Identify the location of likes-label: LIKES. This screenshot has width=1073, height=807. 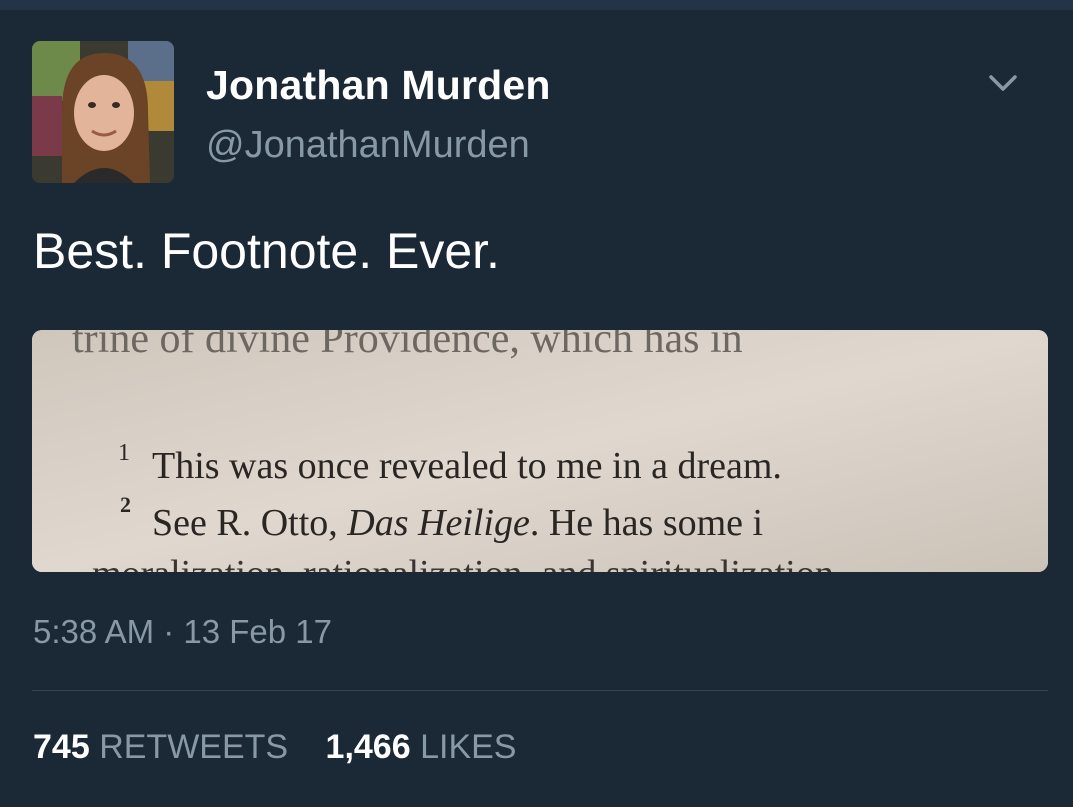
(468, 747).